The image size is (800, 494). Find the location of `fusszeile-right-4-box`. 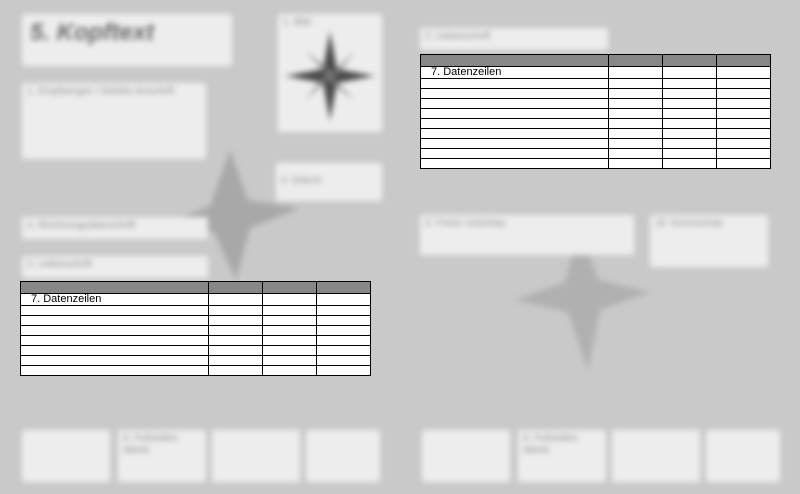

fusszeile-right-4-box is located at coordinates (743, 456).